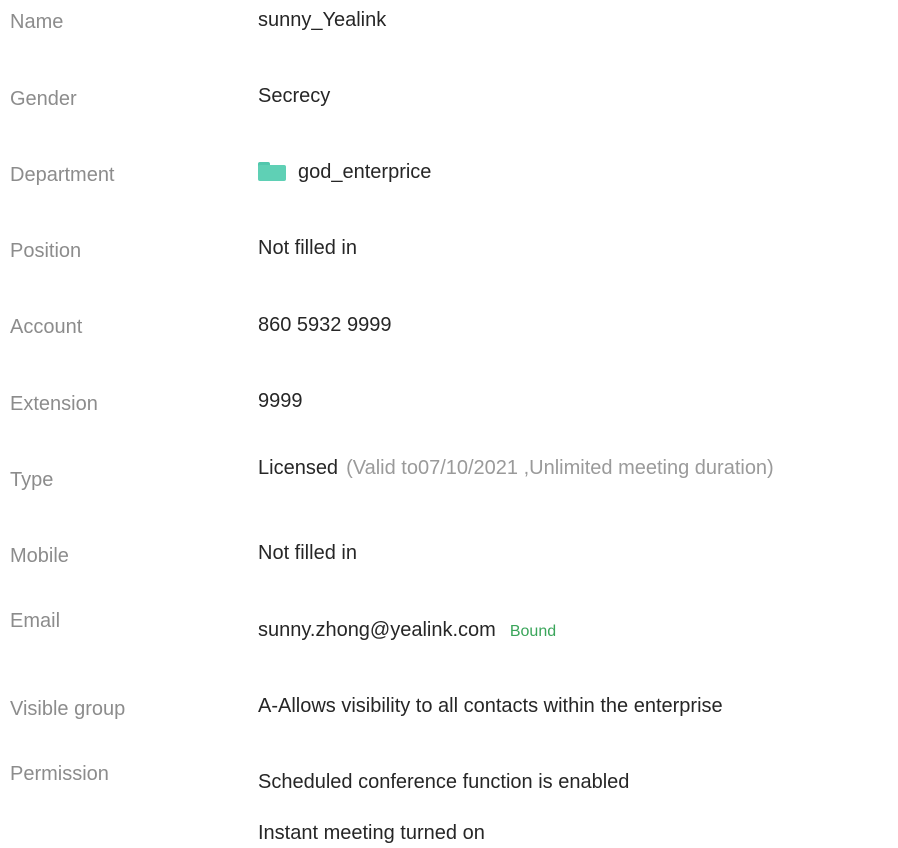  I want to click on type-label: Type, so click(32, 480).